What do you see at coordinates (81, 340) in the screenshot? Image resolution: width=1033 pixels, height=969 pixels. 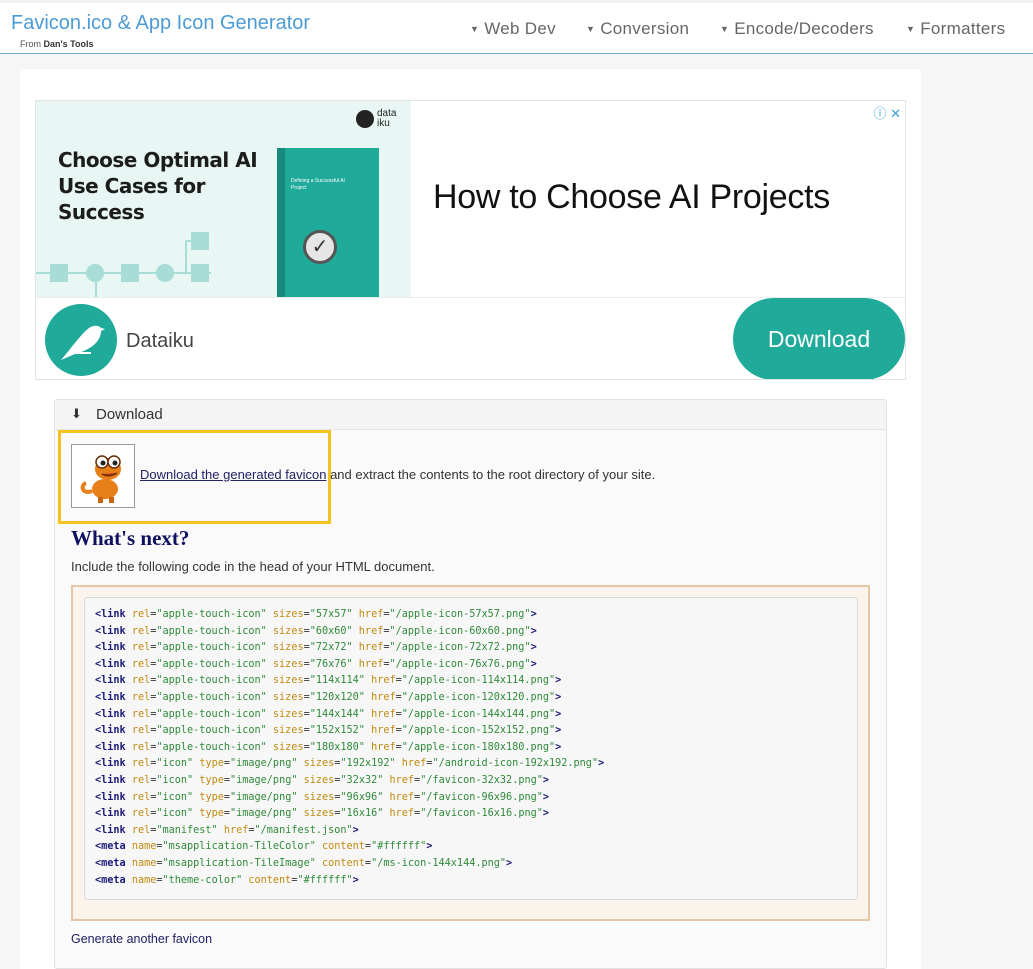 I see `advertiser-logo` at bounding box center [81, 340].